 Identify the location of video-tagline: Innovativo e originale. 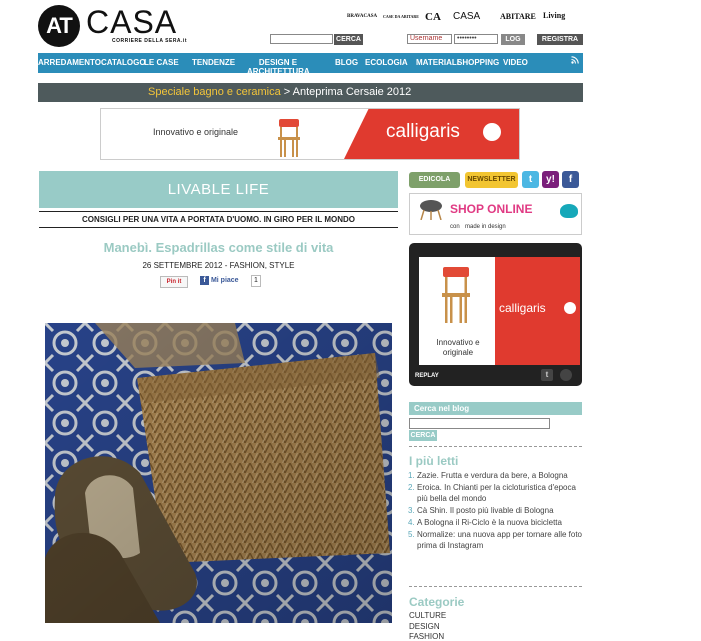
(458, 347).